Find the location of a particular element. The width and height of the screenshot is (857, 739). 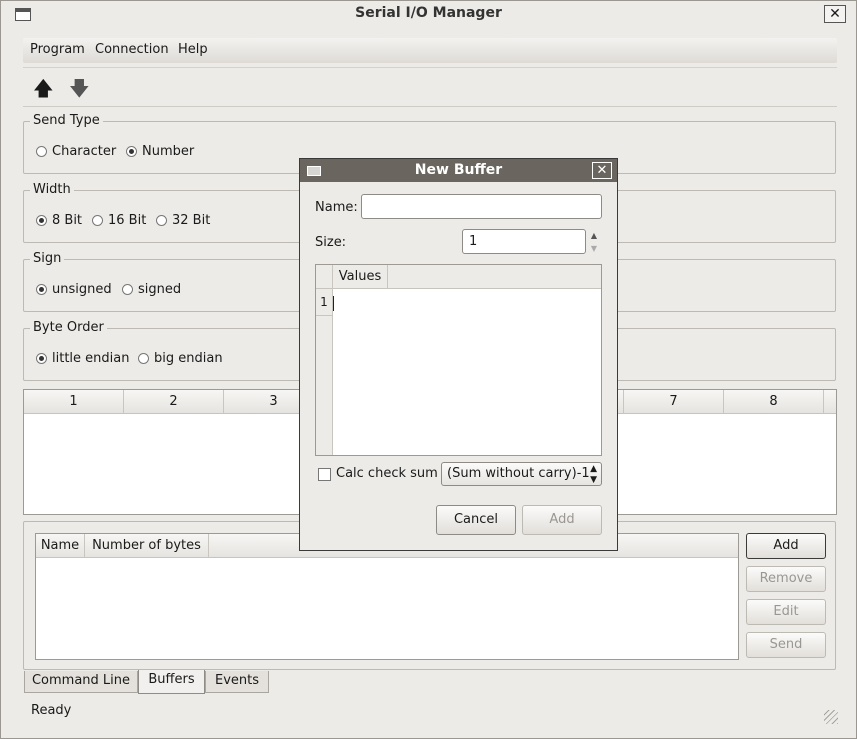

radio-little-endian: little endian is located at coordinates (82, 358).